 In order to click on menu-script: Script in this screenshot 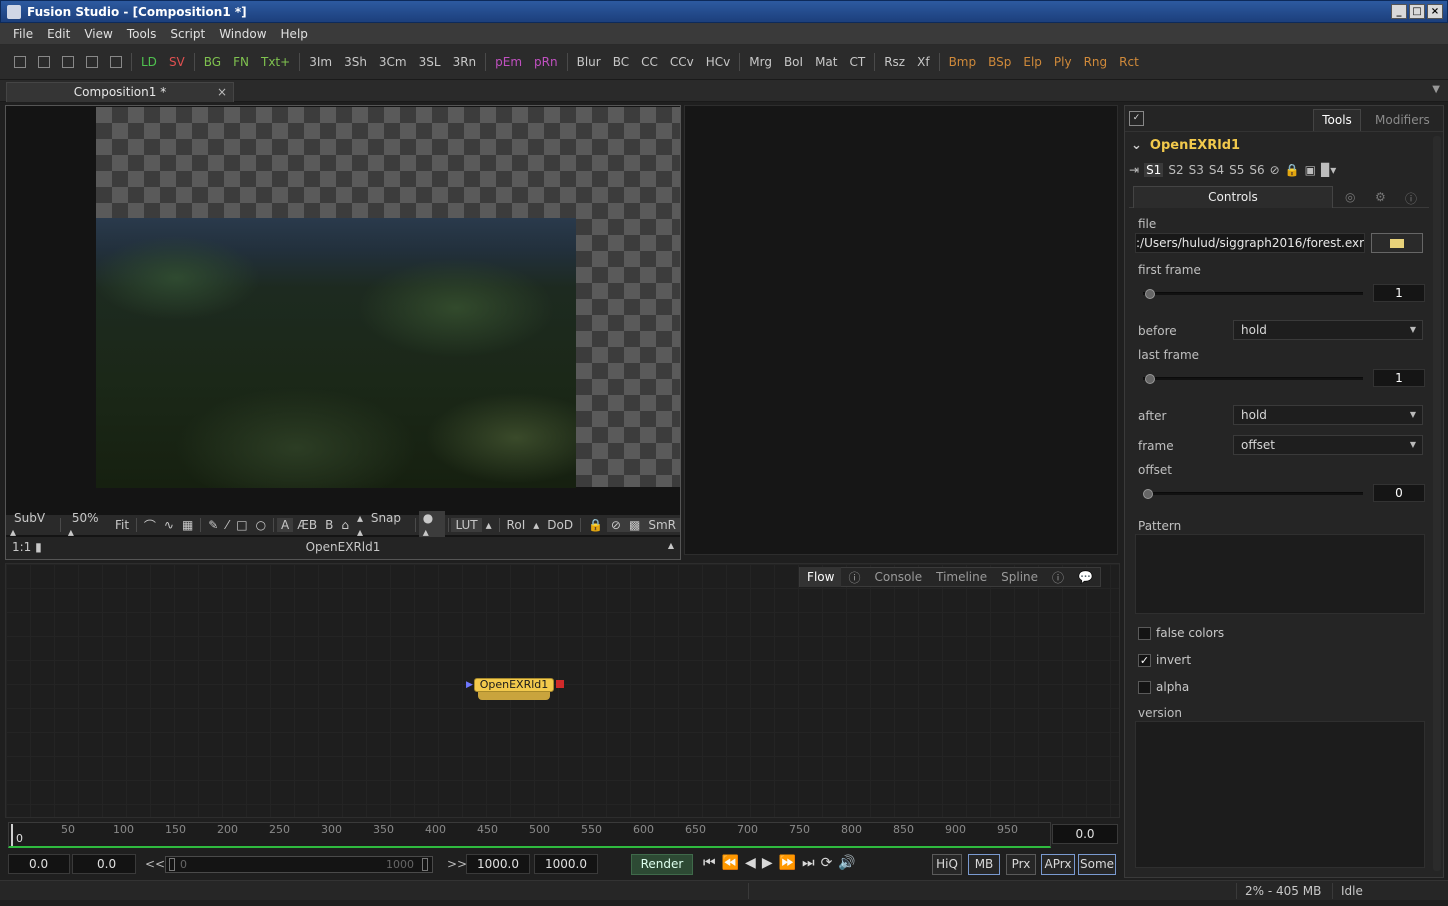, I will do `click(187, 34)`.